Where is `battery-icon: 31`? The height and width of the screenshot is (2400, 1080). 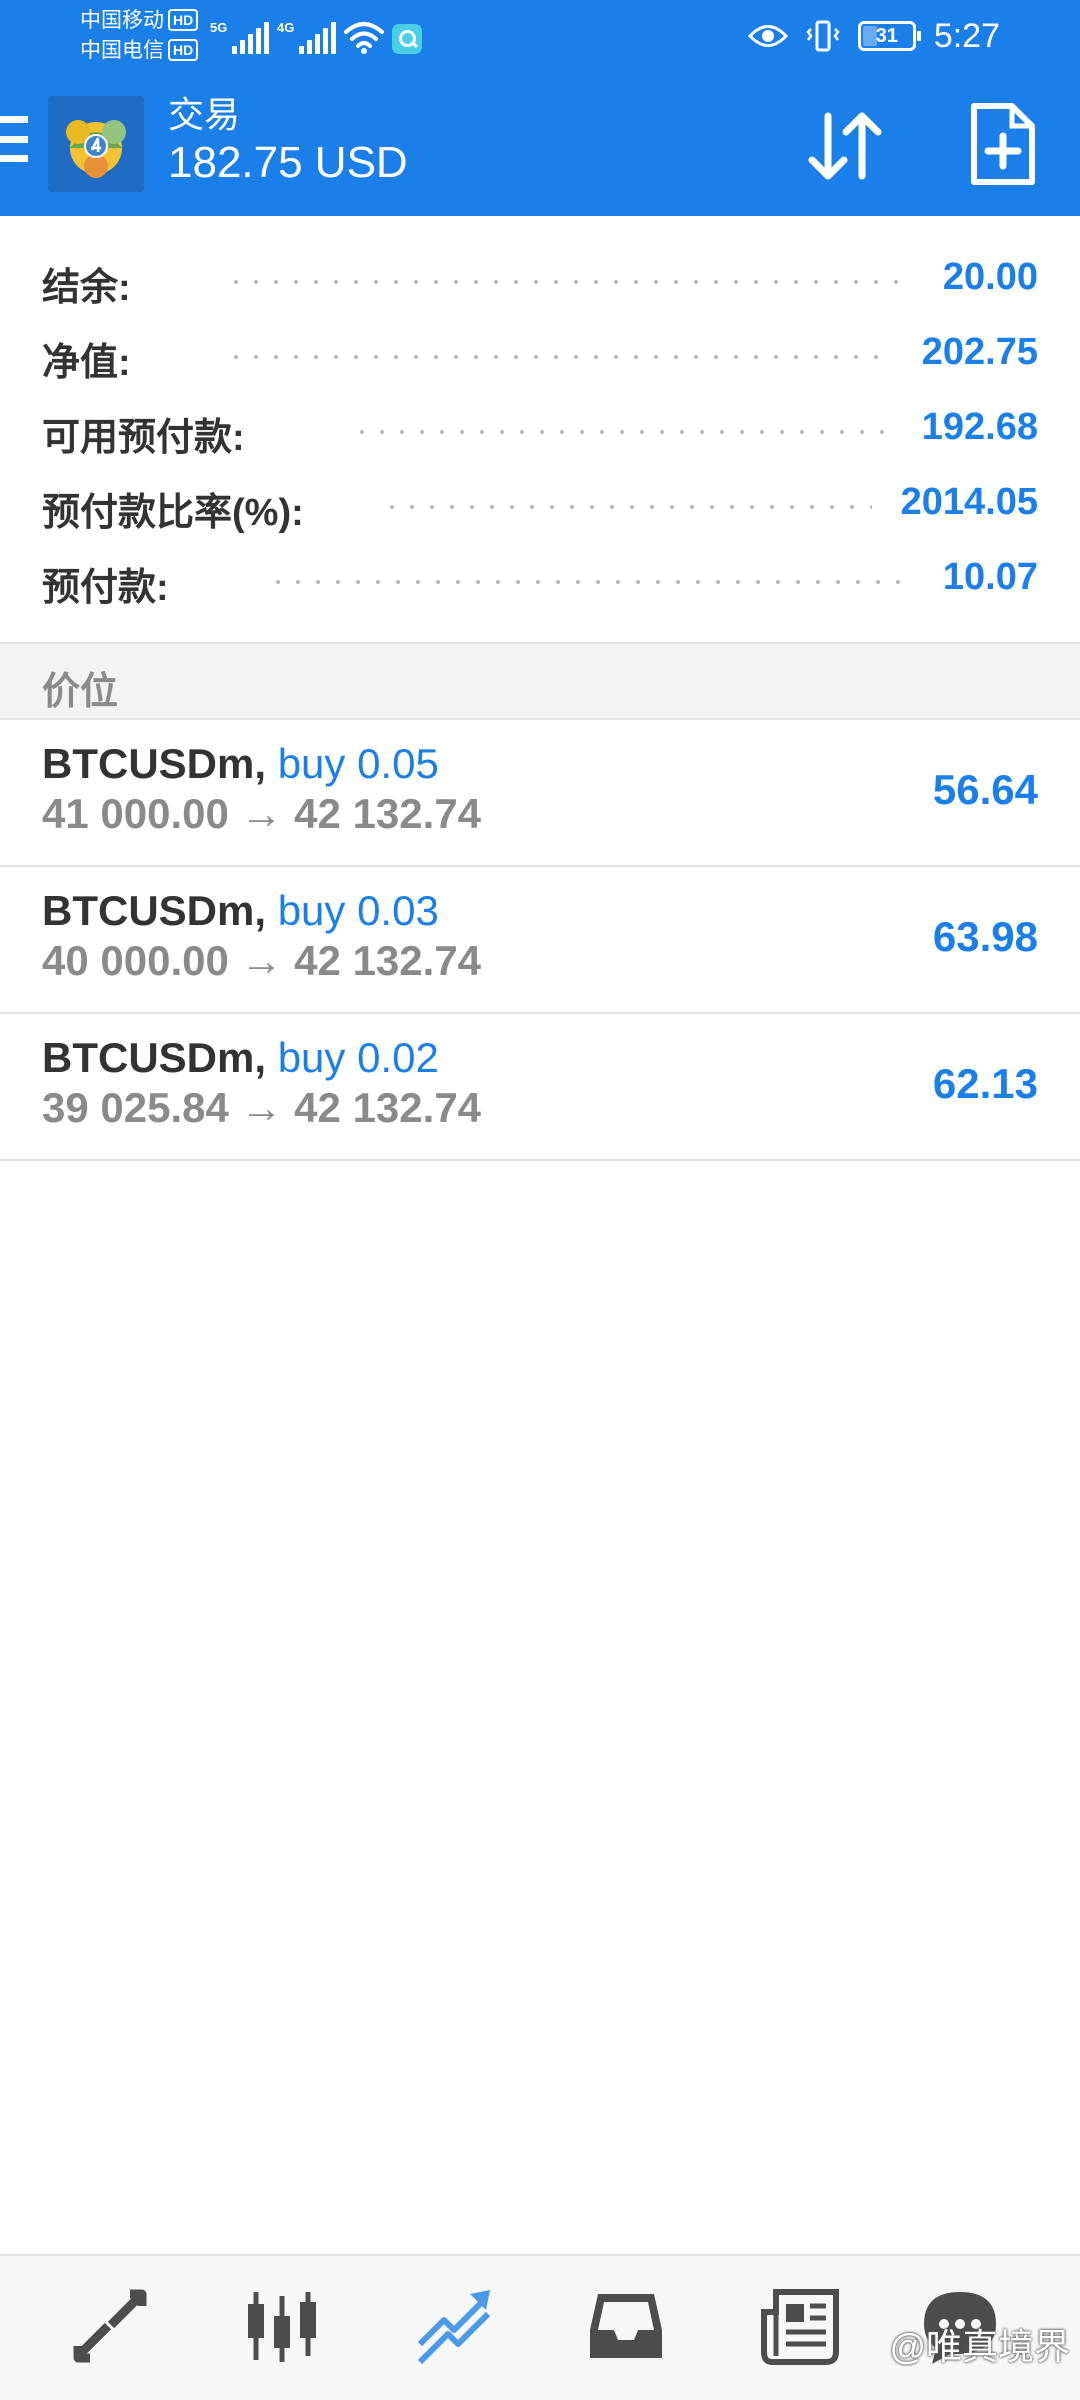
battery-icon: 31 is located at coordinates (889, 36).